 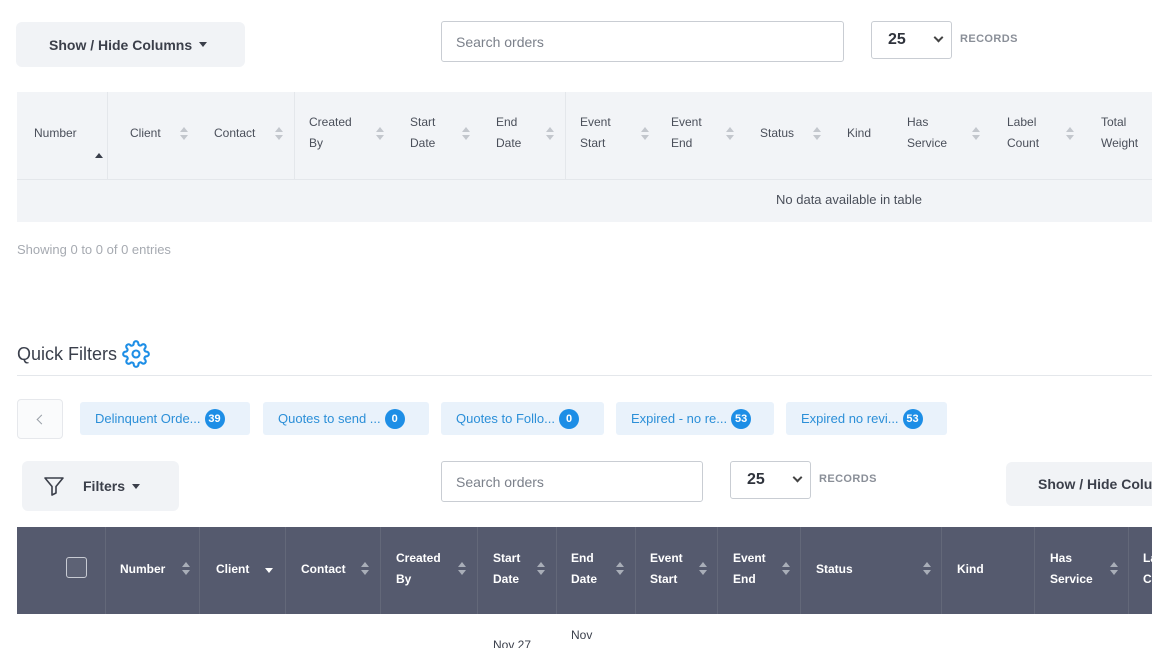 What do you see at coordinates (54, 486) in the screenshot?
I see `filter-icon` at bounding box center [54, 486].